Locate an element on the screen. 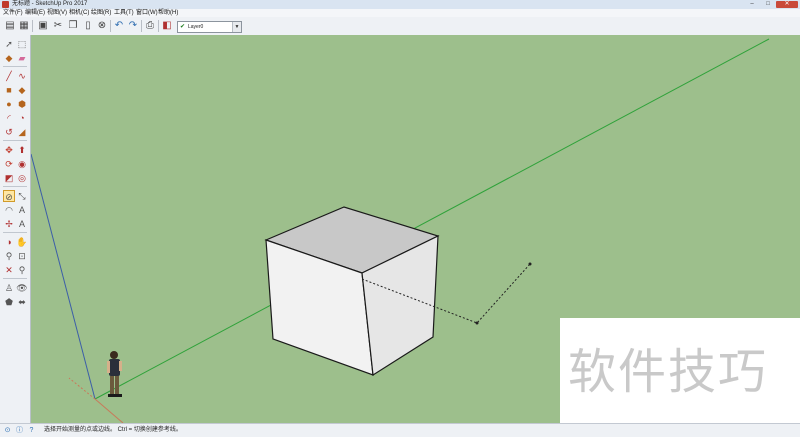 This screenshot has height=437, width=800. polygon-icon: ⬢ is located at coordinates (22, 104).